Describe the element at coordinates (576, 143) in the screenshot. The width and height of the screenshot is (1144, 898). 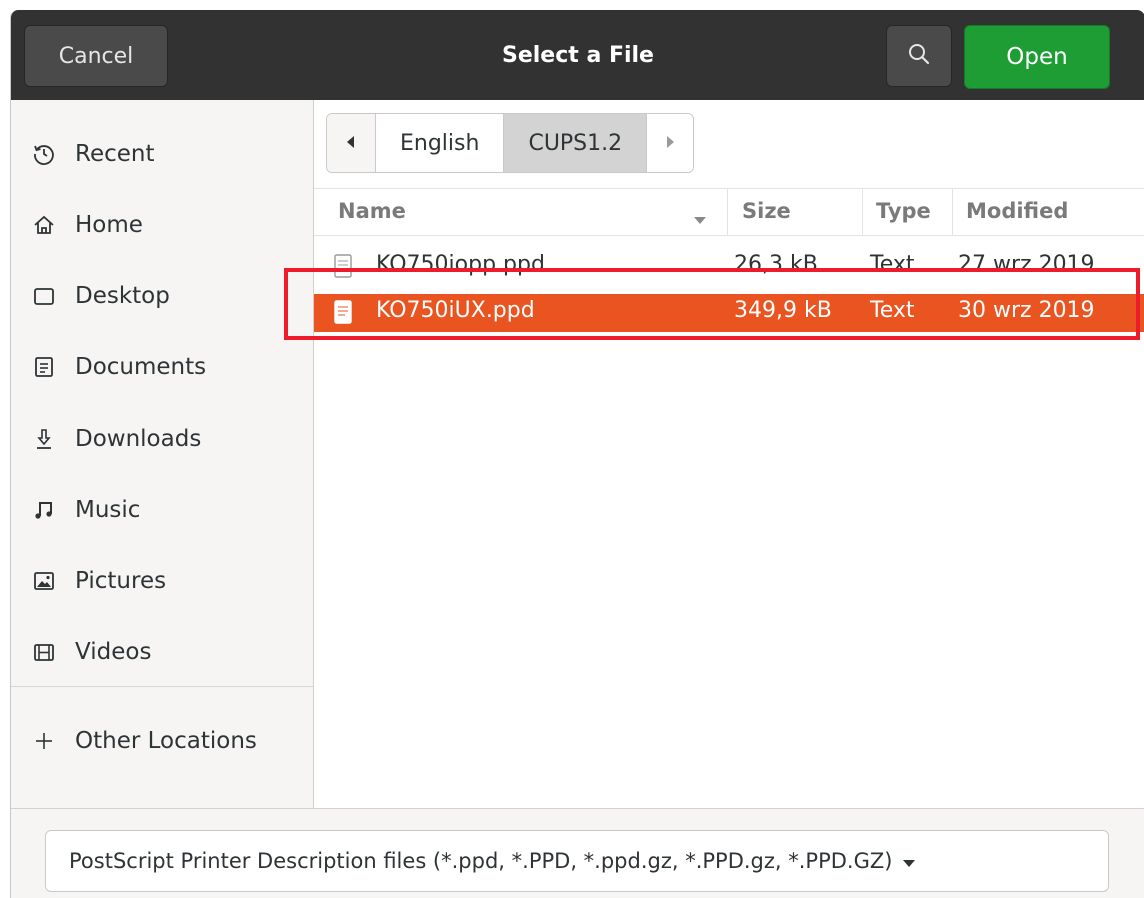
I see `path-crumb-cups: CUPS1.2` at that location.